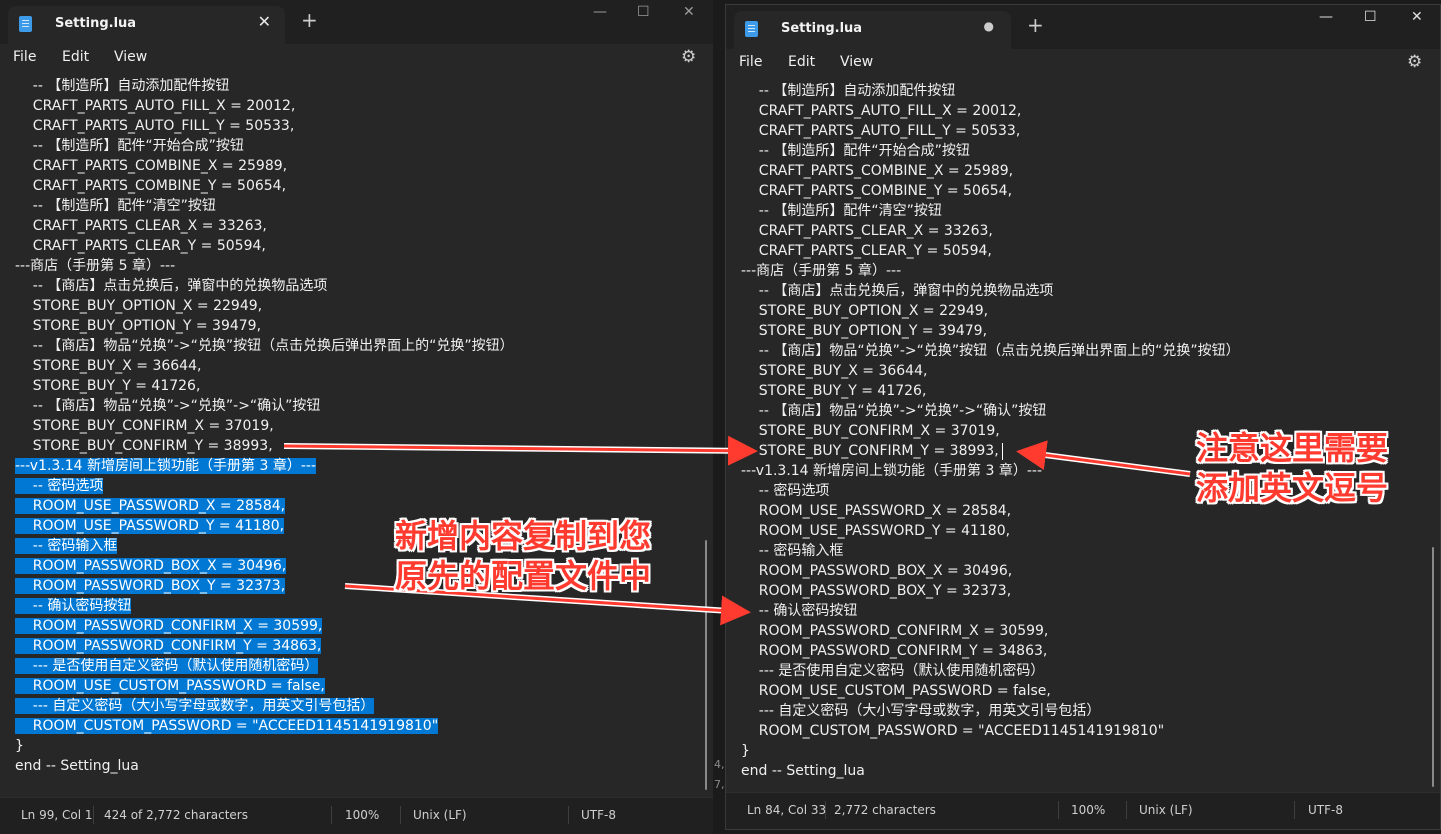  Describe the element at coordinates (523, 556) in the screenshot. I see `annotation-copy-note: 新增内容复制到您 原先的配置文件中` at that location.